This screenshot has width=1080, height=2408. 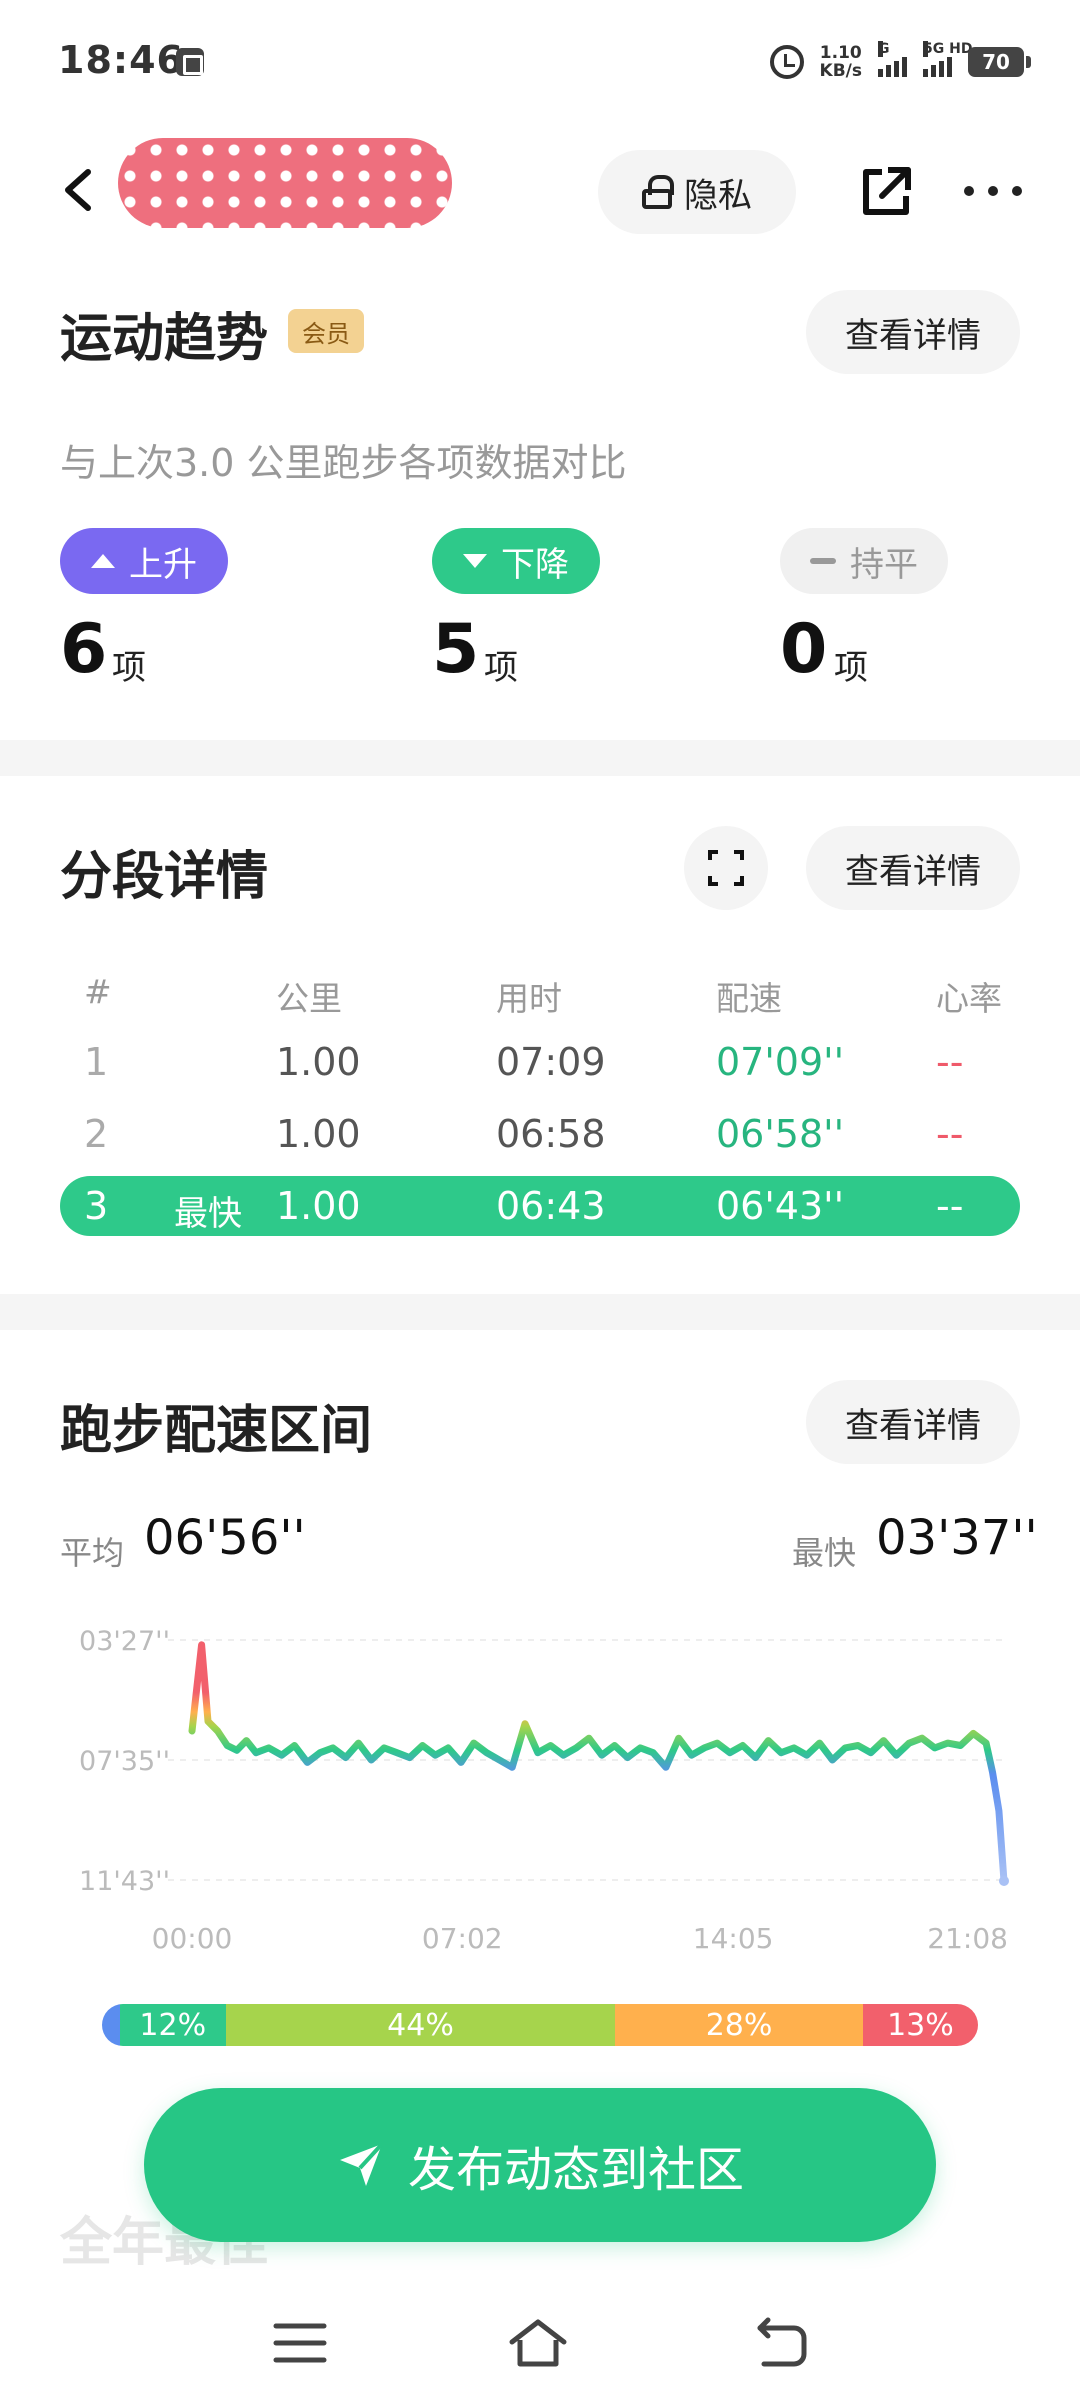 I want to click on alarm-icon, so click(x=786, y=62).